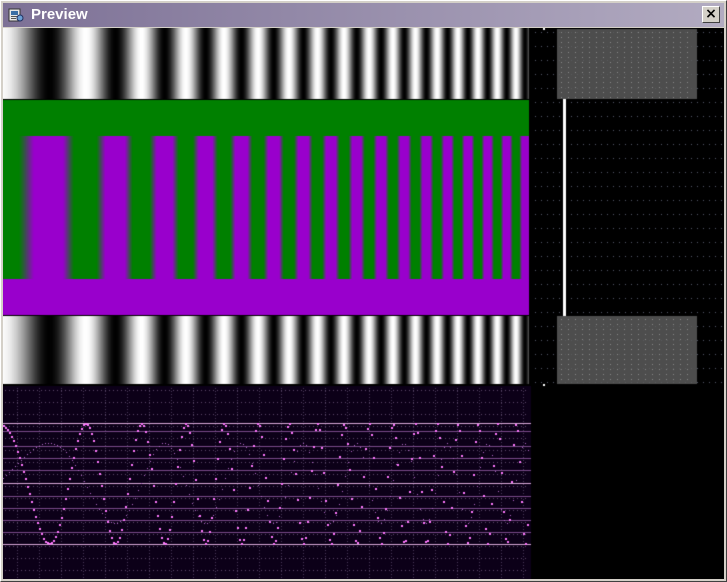 The width and height of the screenshot is (727, 582). I want to click on close-button: ×, so click(711, 14).